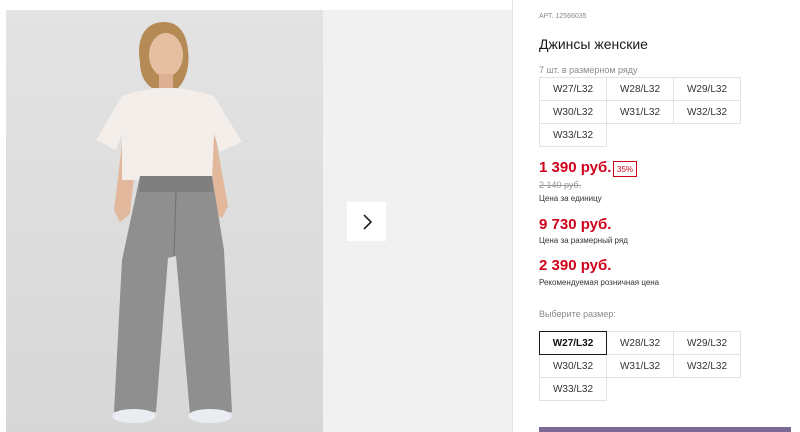 Image resolution: width=800 pixels, height=432 pixels. I want to click on chevron-right-icon, so click(367, 221).